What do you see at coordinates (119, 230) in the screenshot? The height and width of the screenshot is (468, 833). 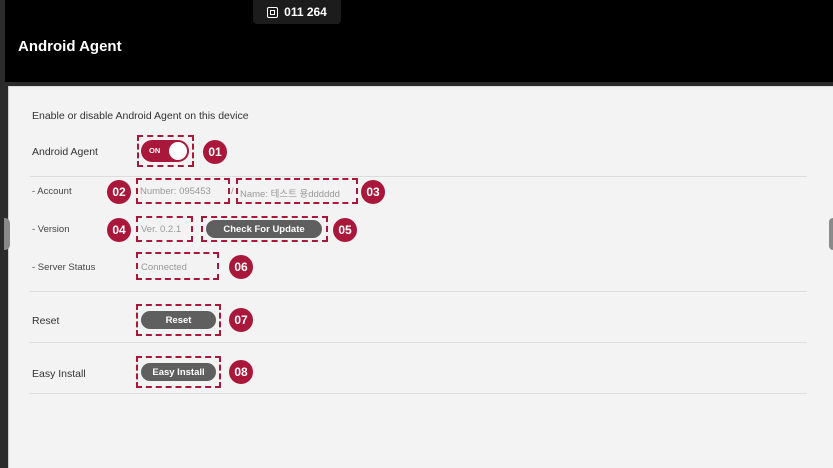 I see `callout-badge-04: 04` at bounding box center [119, 230].